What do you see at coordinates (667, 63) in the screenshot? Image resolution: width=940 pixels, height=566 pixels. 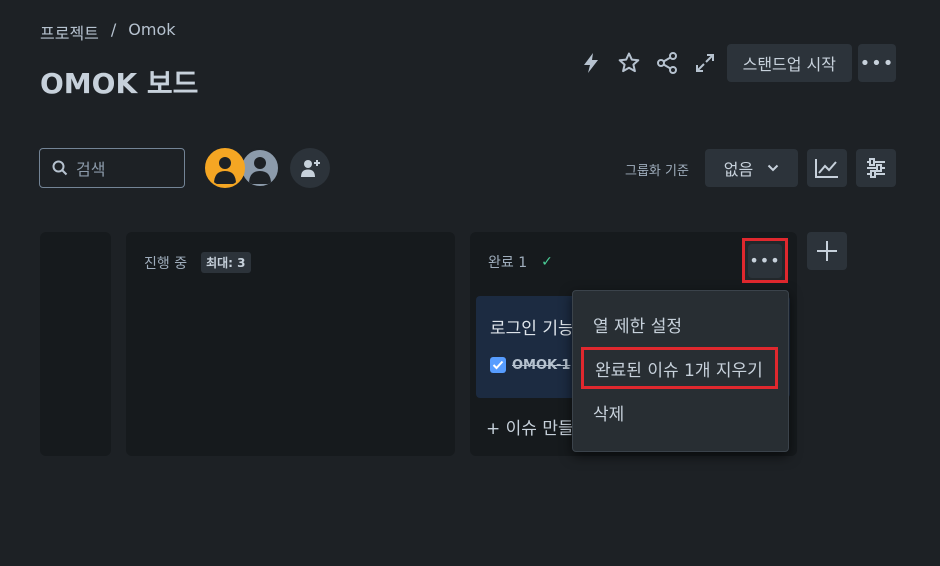 I see `share-icon` at bounding box center [667, 63].